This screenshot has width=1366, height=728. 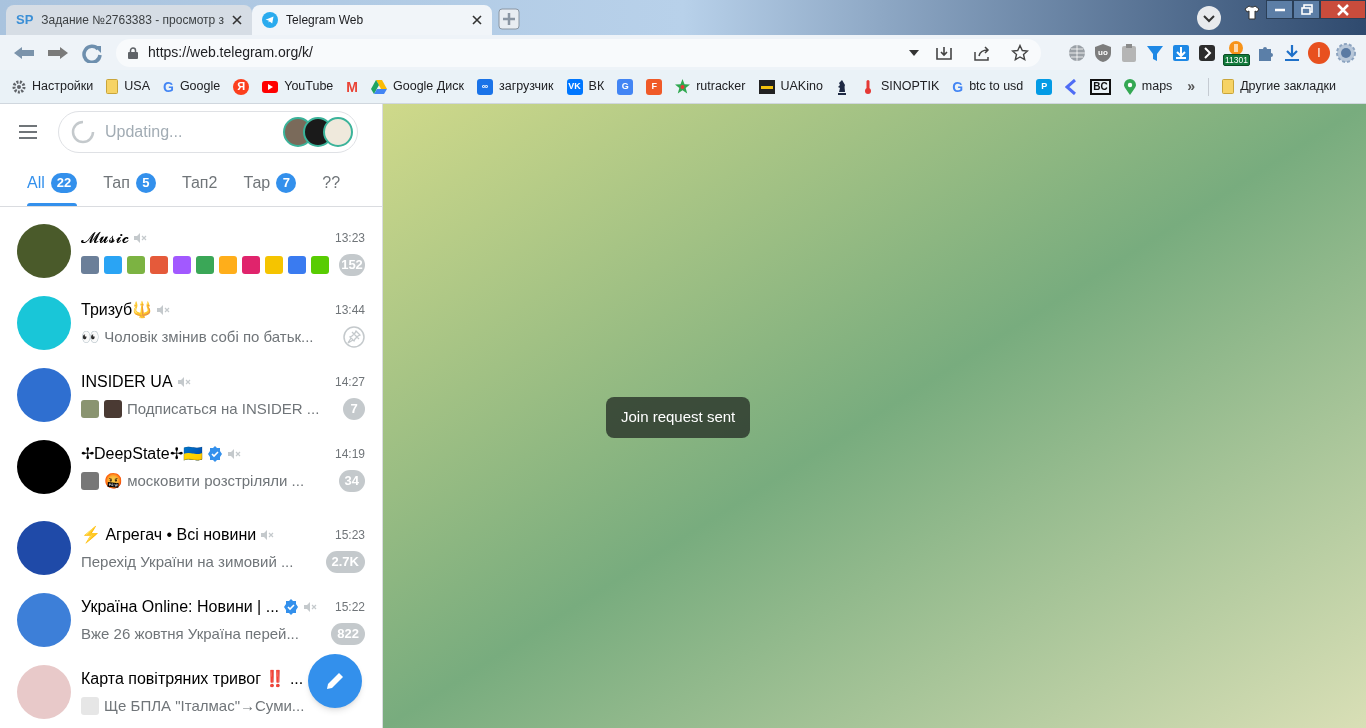 What do you see at coordinates (345, 562) in the screenshot?
I see `unread-badge: 2.7K` at bounding box center [345, 562].